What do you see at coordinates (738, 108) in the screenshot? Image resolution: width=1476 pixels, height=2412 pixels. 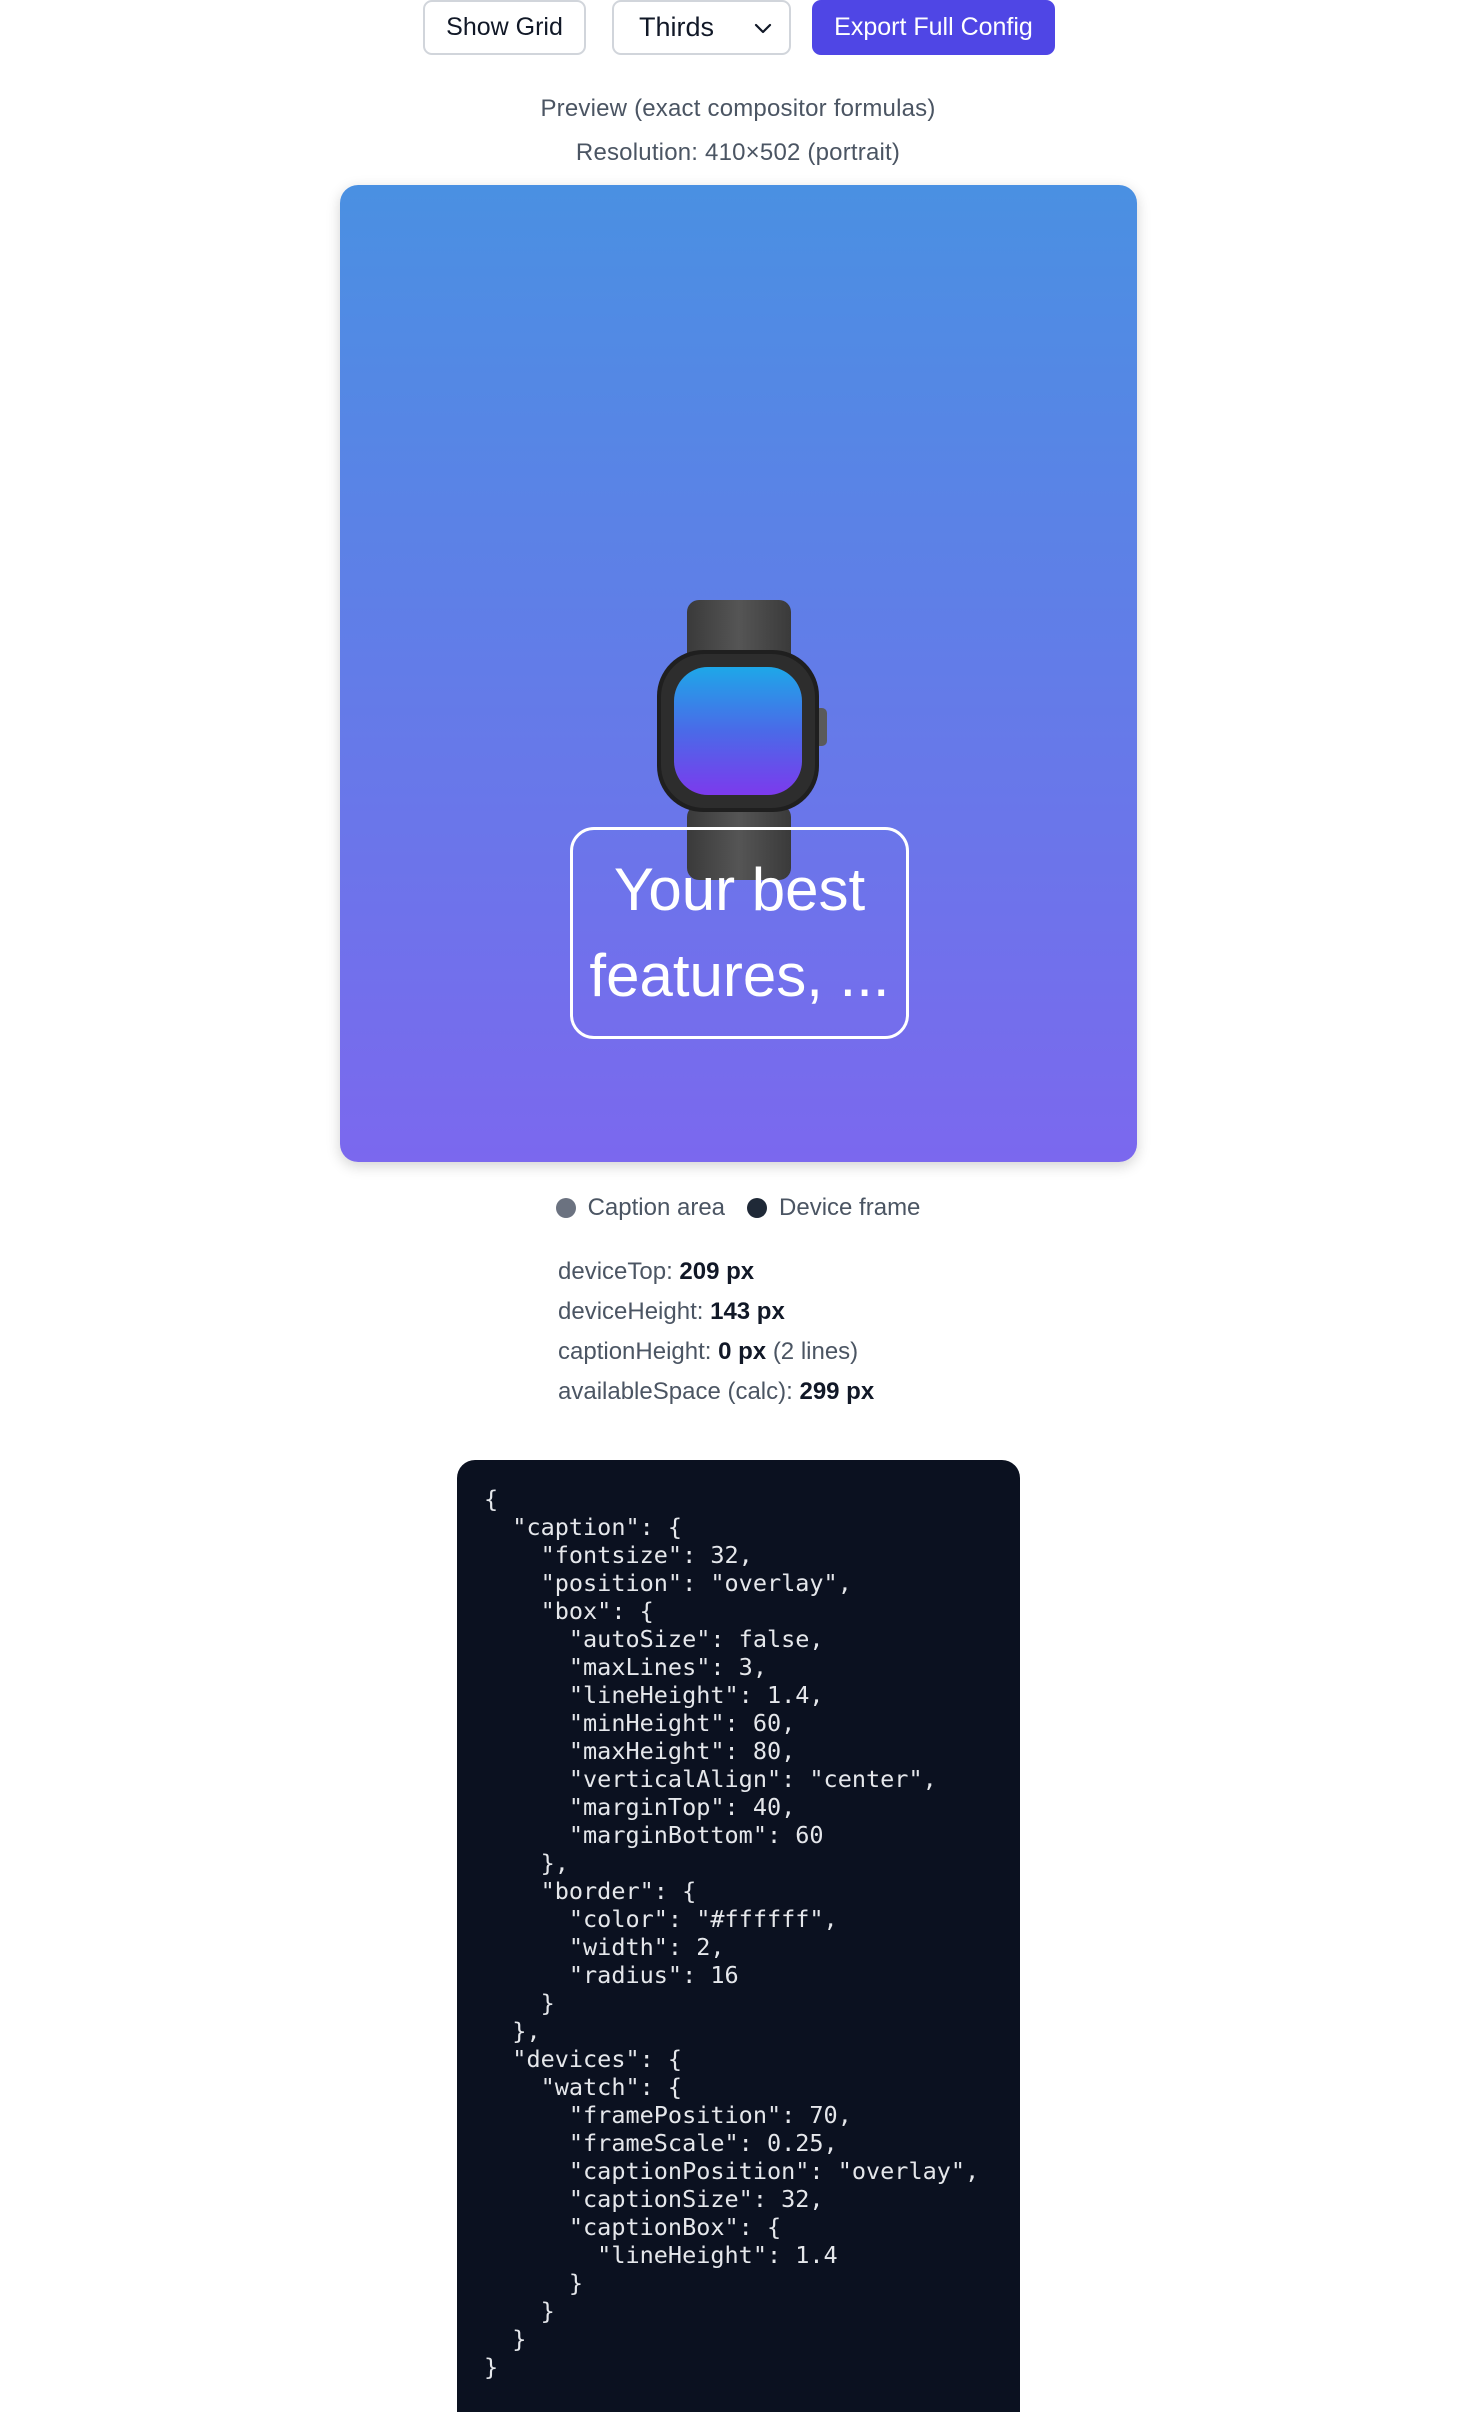 I see `preview-title: Preview (exact compositor formulas)` at bounding box center [738, 108].